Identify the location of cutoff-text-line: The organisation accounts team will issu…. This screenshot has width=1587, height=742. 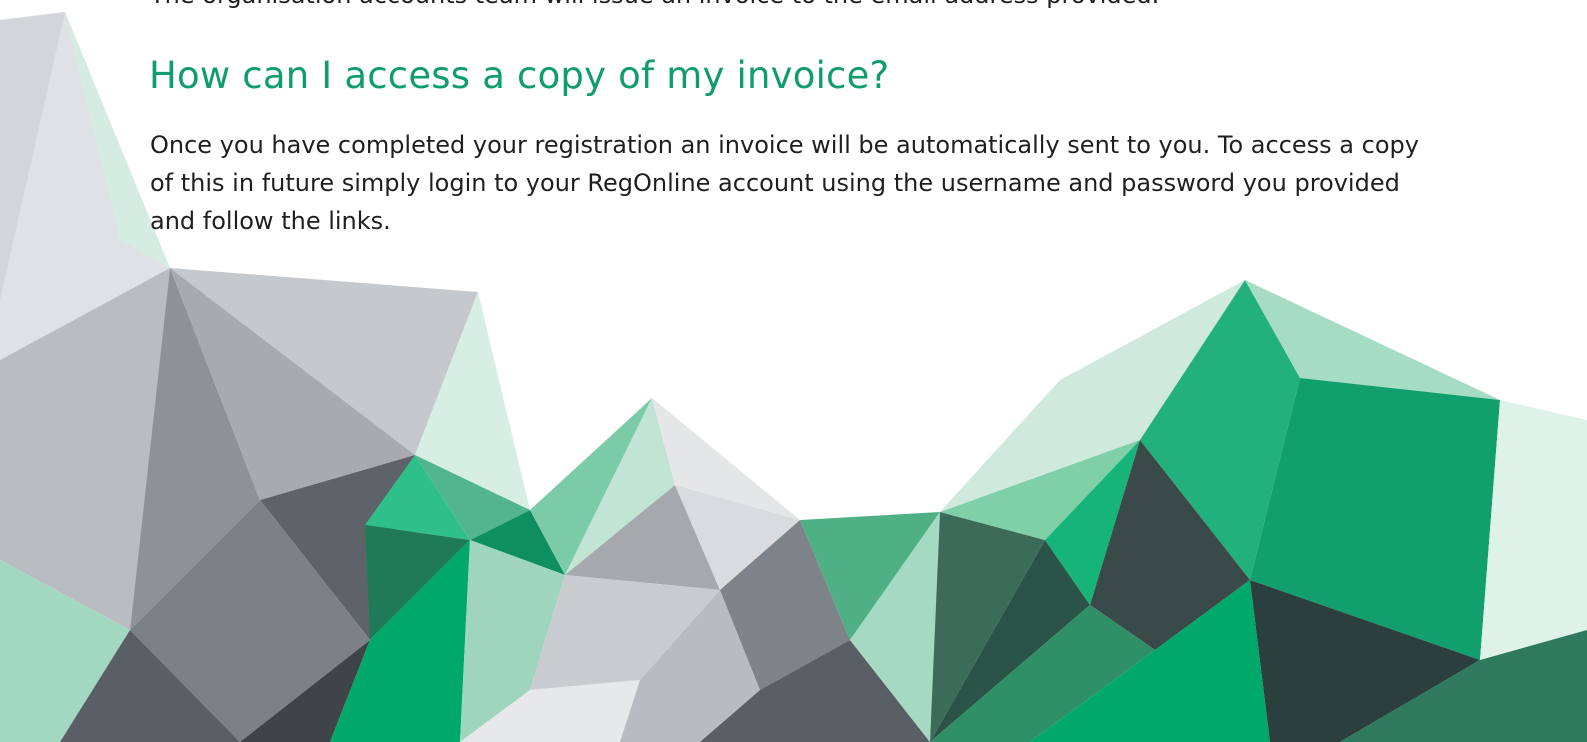
(800, 5).